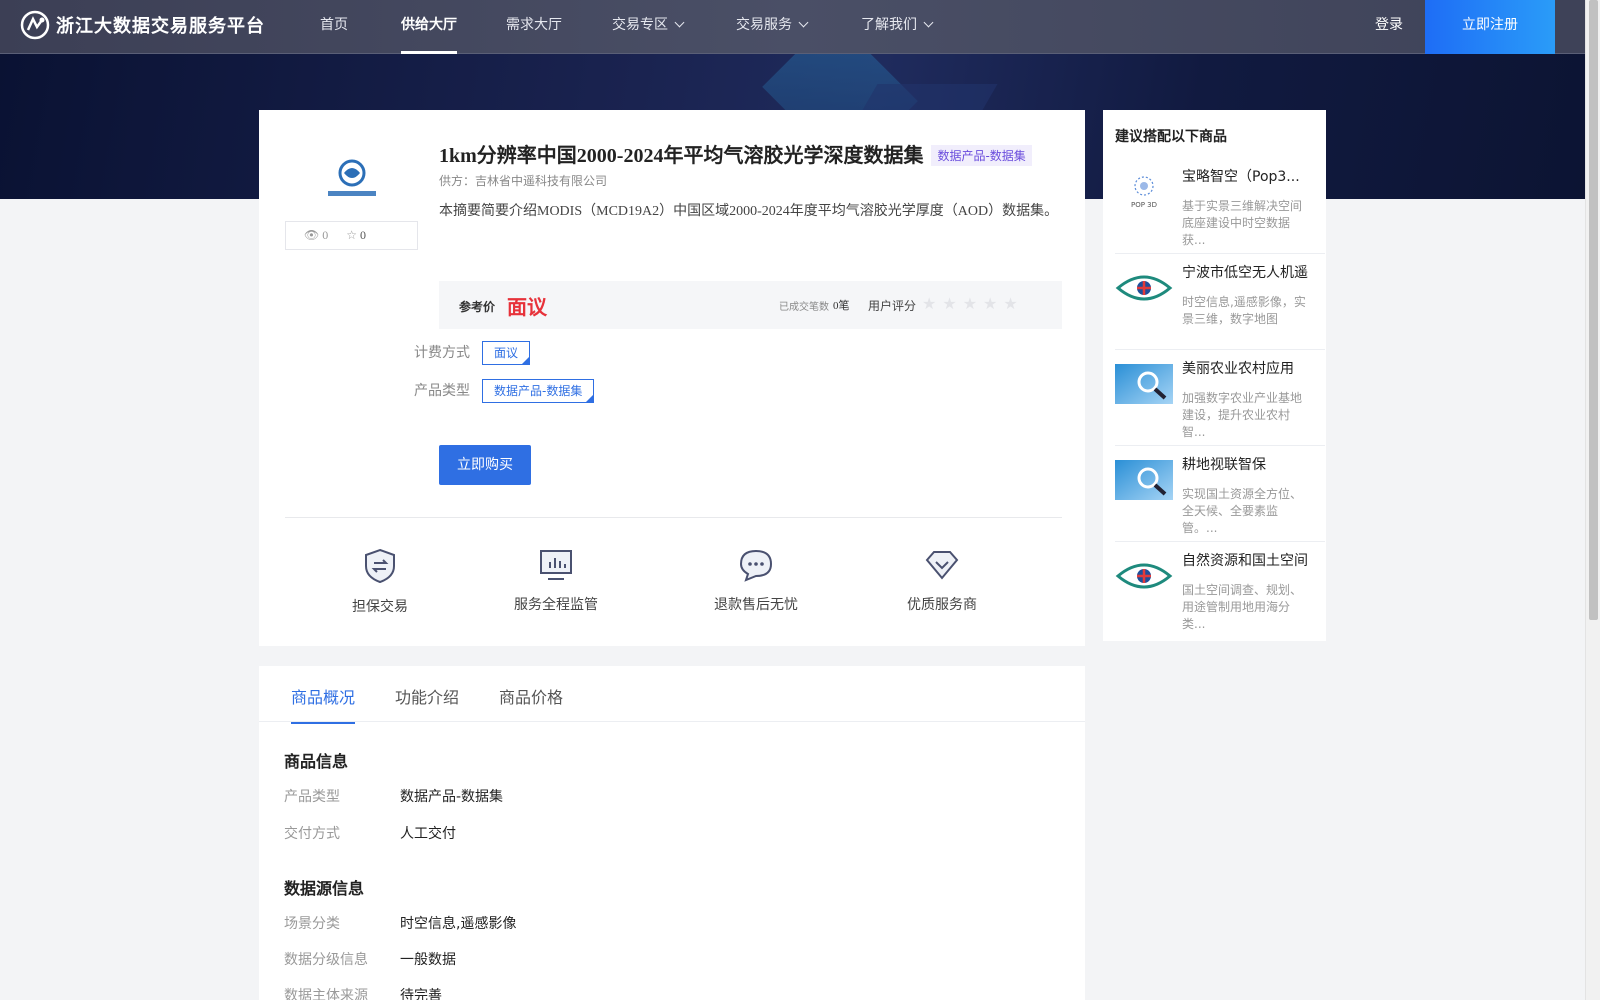 The width and height of the screenshot is (1600, 1000). What do you see at coordinates (452, 797) in the screenshot?
I see `info-value: 数据产品-数据集` at bounding box center [452, 797].